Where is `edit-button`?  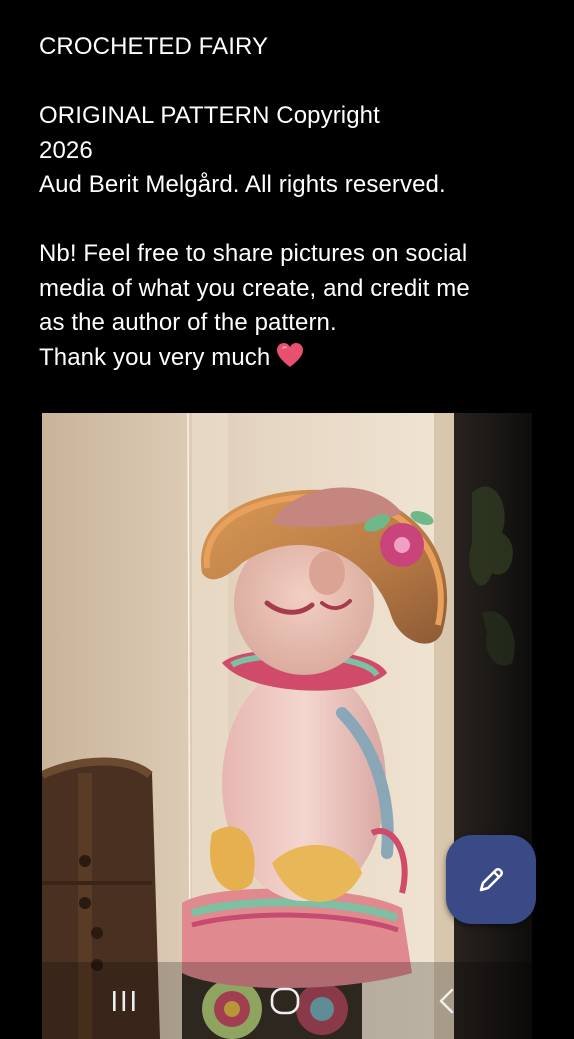 edit-button is located at coordinates (491, 879).